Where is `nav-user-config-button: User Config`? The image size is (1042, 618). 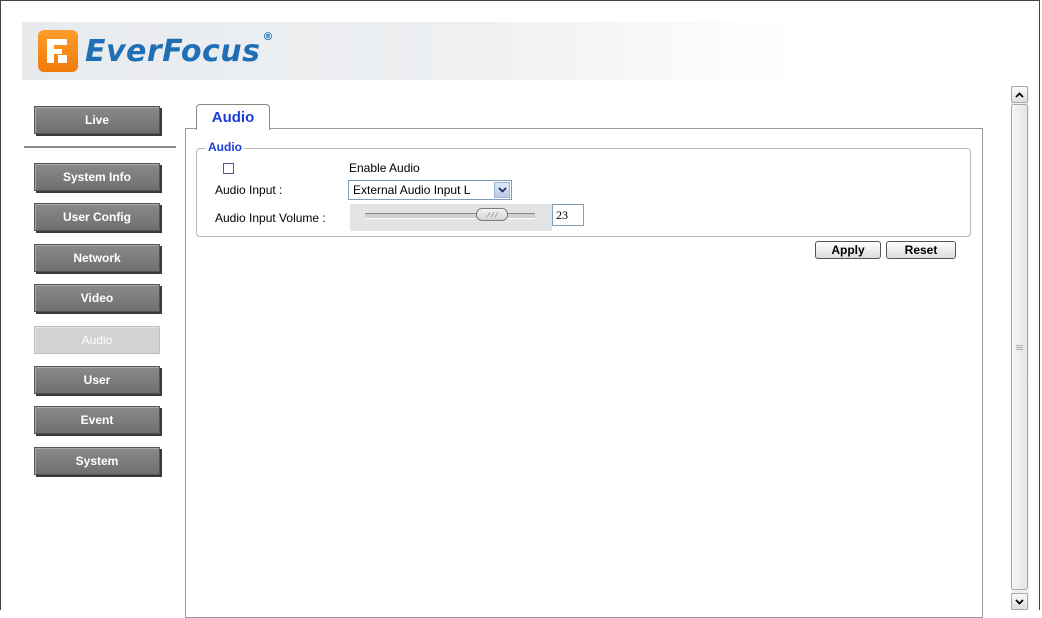 nav-user-config-button: User Config is located at coordinates (97, 217).